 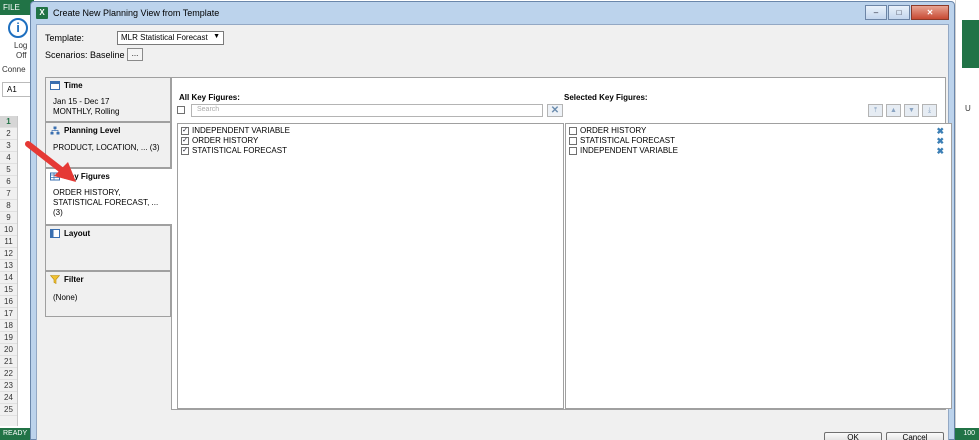 What do you see at coordinates (8, 410) in the screenshot?
I see `excel-row-header: 25` at bounding box center [8, 410].